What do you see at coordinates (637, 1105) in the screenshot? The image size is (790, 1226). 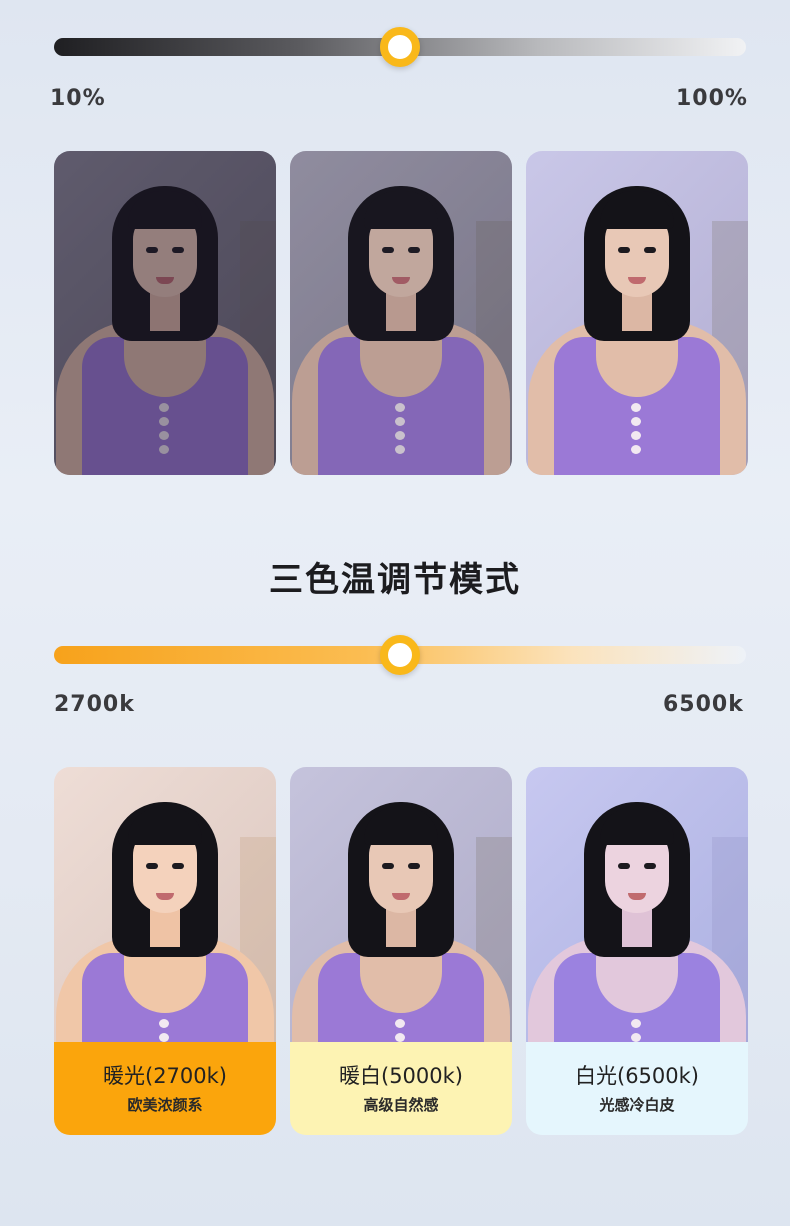 I see `caption-subtitle: 光感冷白皮` at bounding box center [637, 1105].